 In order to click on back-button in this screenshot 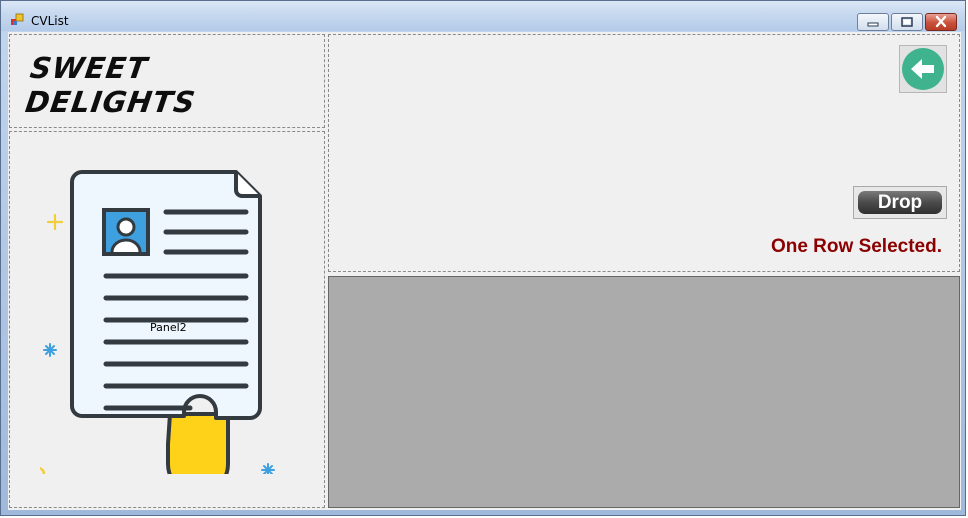, I will do `click(923, 69)`.